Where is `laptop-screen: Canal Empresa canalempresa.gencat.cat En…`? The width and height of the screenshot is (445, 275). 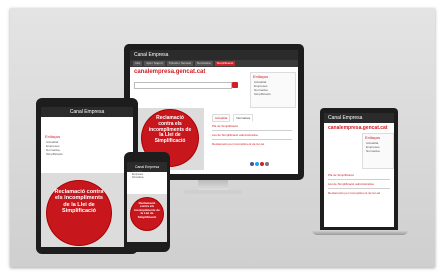 laptop-screen: Canal Empresa canalempresa.gencat.cat En… is located at coordinates (359, 170).